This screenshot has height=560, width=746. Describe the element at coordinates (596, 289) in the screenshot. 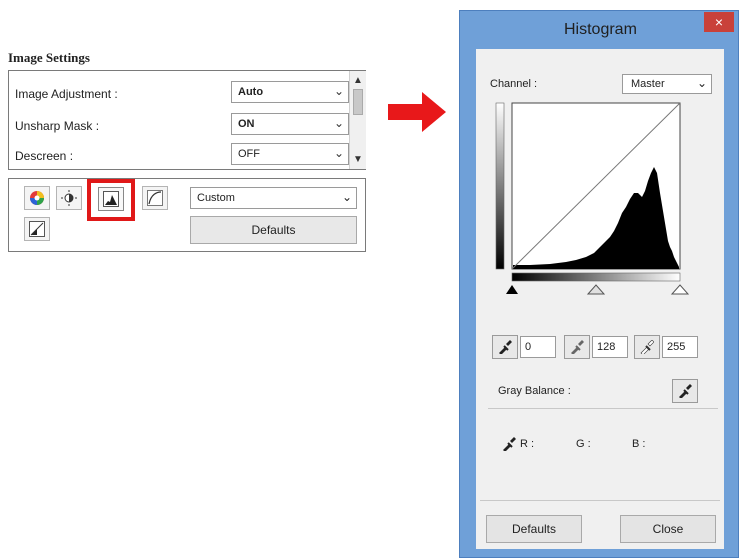

I see `mid-point-slider` at that location.